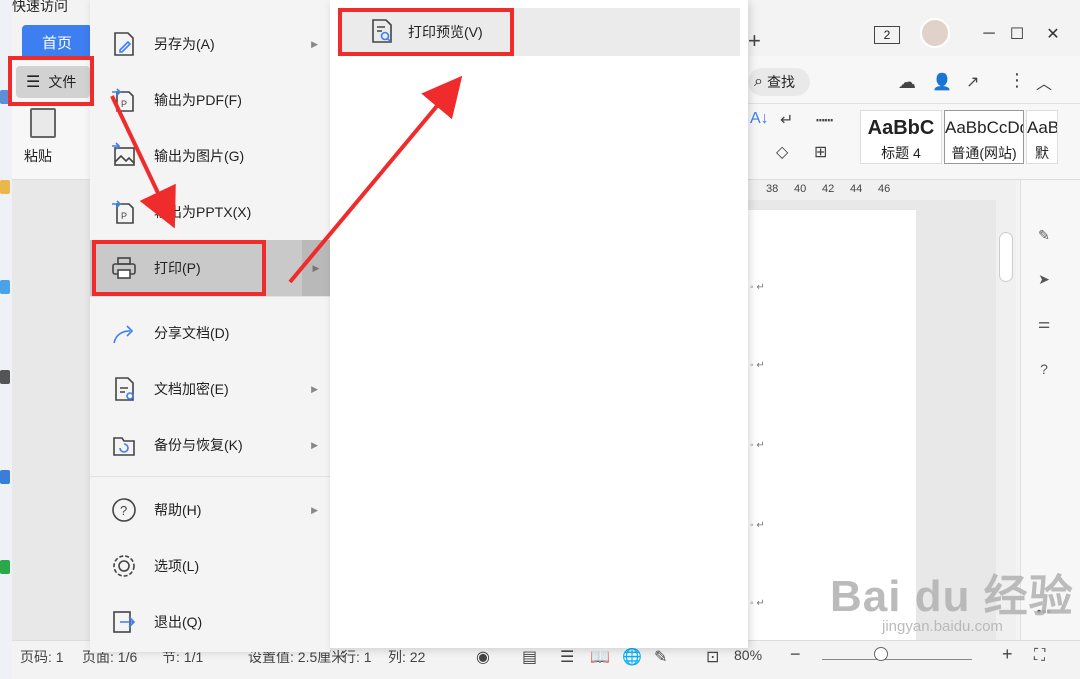 The image size is (1080, 679). What do you see at coordinates (143, 162) in the screenshot?
I see `arrow-to-print` at bounding box center [143, 162].